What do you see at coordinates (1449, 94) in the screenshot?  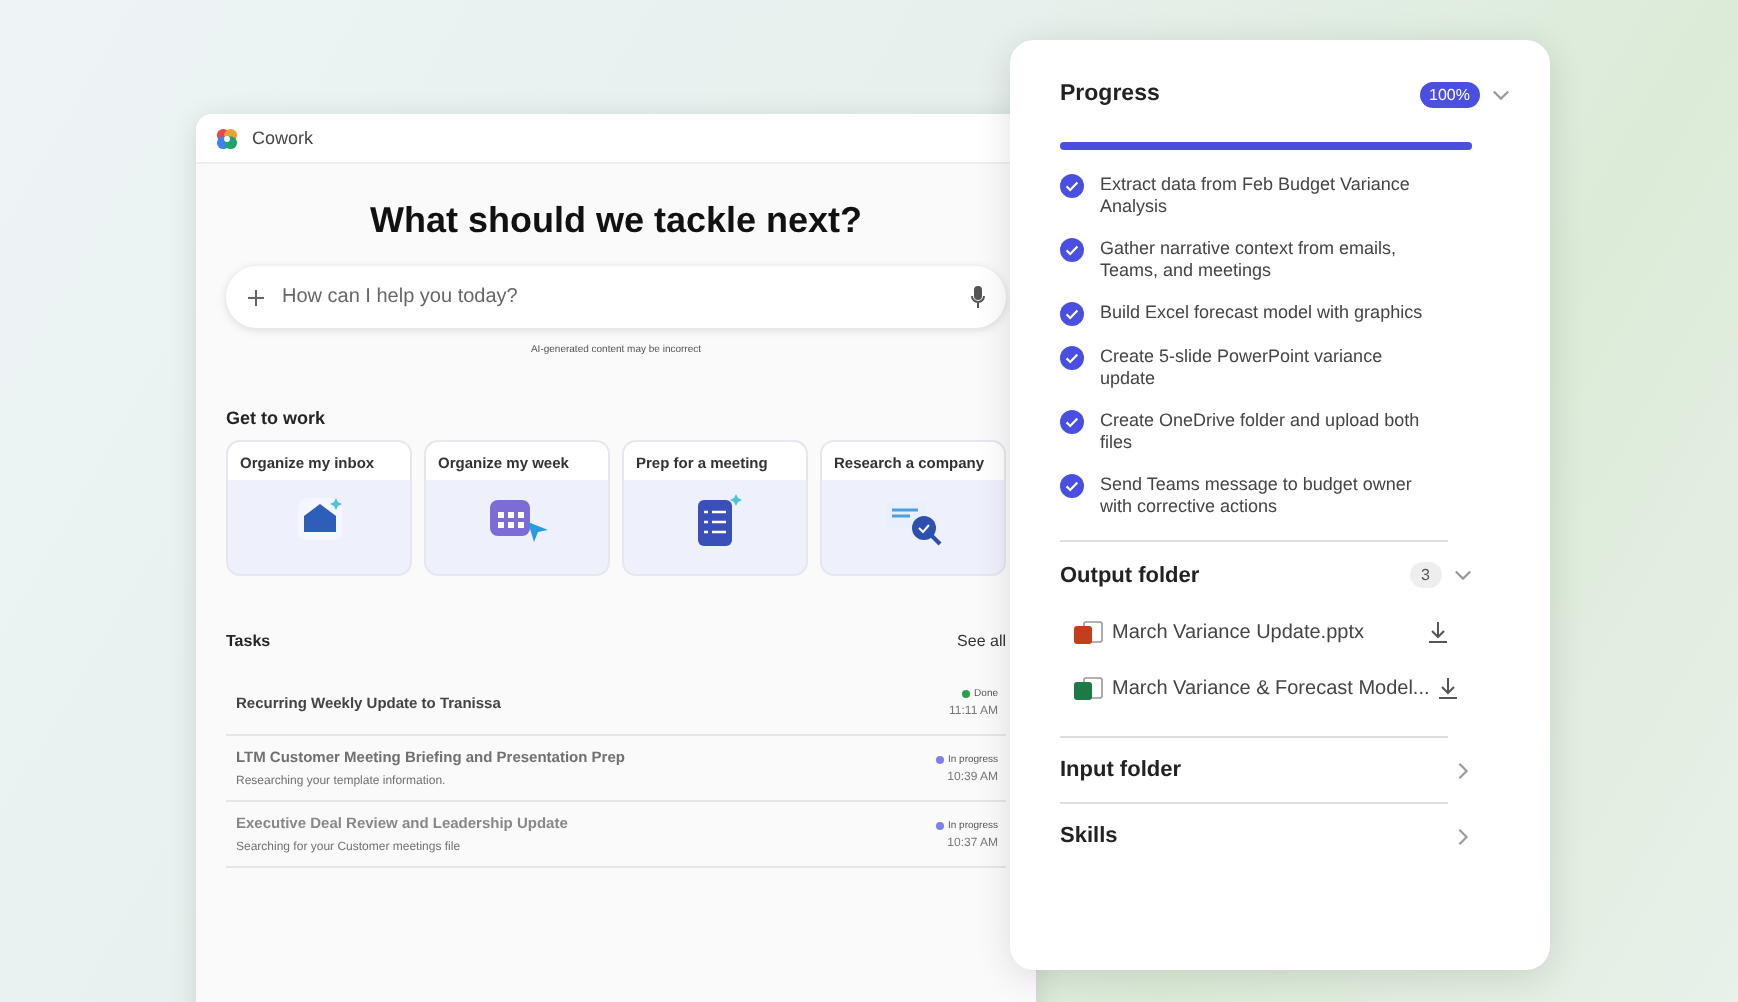 I see `percent-badge: 100%` at bounding box center [1449, 94].